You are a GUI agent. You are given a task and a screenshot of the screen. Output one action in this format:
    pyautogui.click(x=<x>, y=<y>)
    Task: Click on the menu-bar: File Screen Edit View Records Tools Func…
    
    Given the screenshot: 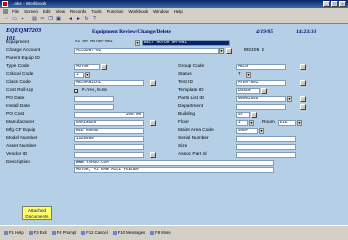 What is the action you would take?
    pyautogui.click(x=174, y=11)
    